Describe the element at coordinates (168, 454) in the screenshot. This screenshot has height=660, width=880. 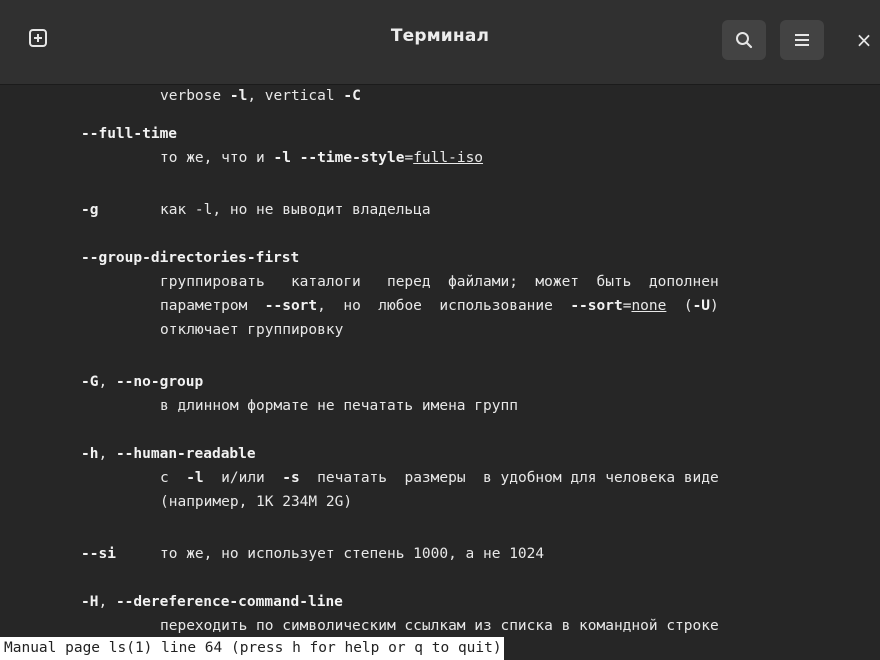
I see `option-name: -h, --human-readable` at that location.